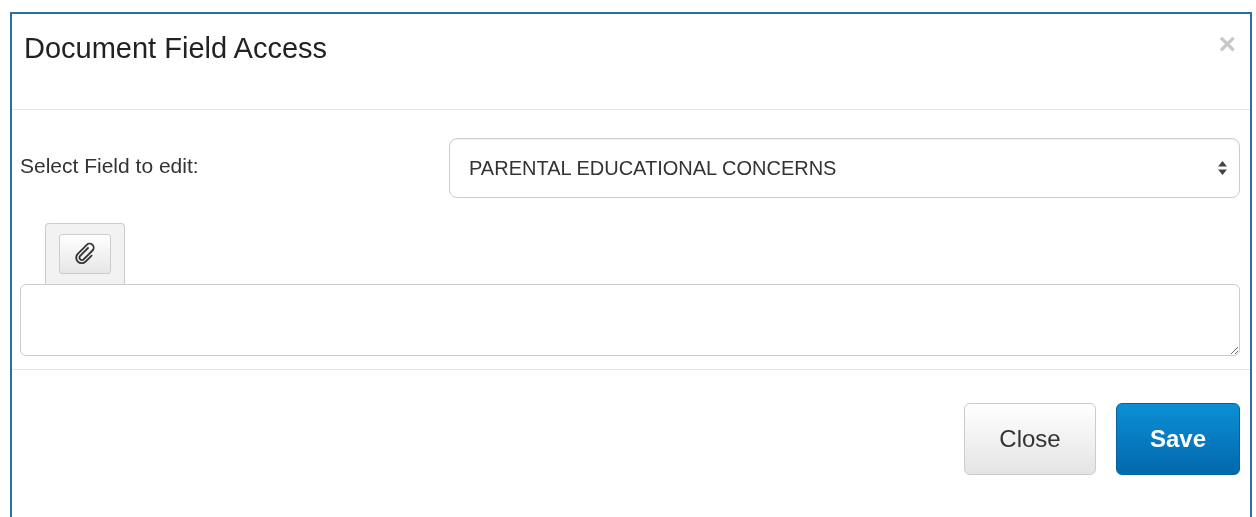 This screenshot has width=1256, height=517. Describe the element at coordinates (844, 168) in the screenshot. I see `field-select: PARENTAL EDUCATIONAL CONCERNS` at that location.